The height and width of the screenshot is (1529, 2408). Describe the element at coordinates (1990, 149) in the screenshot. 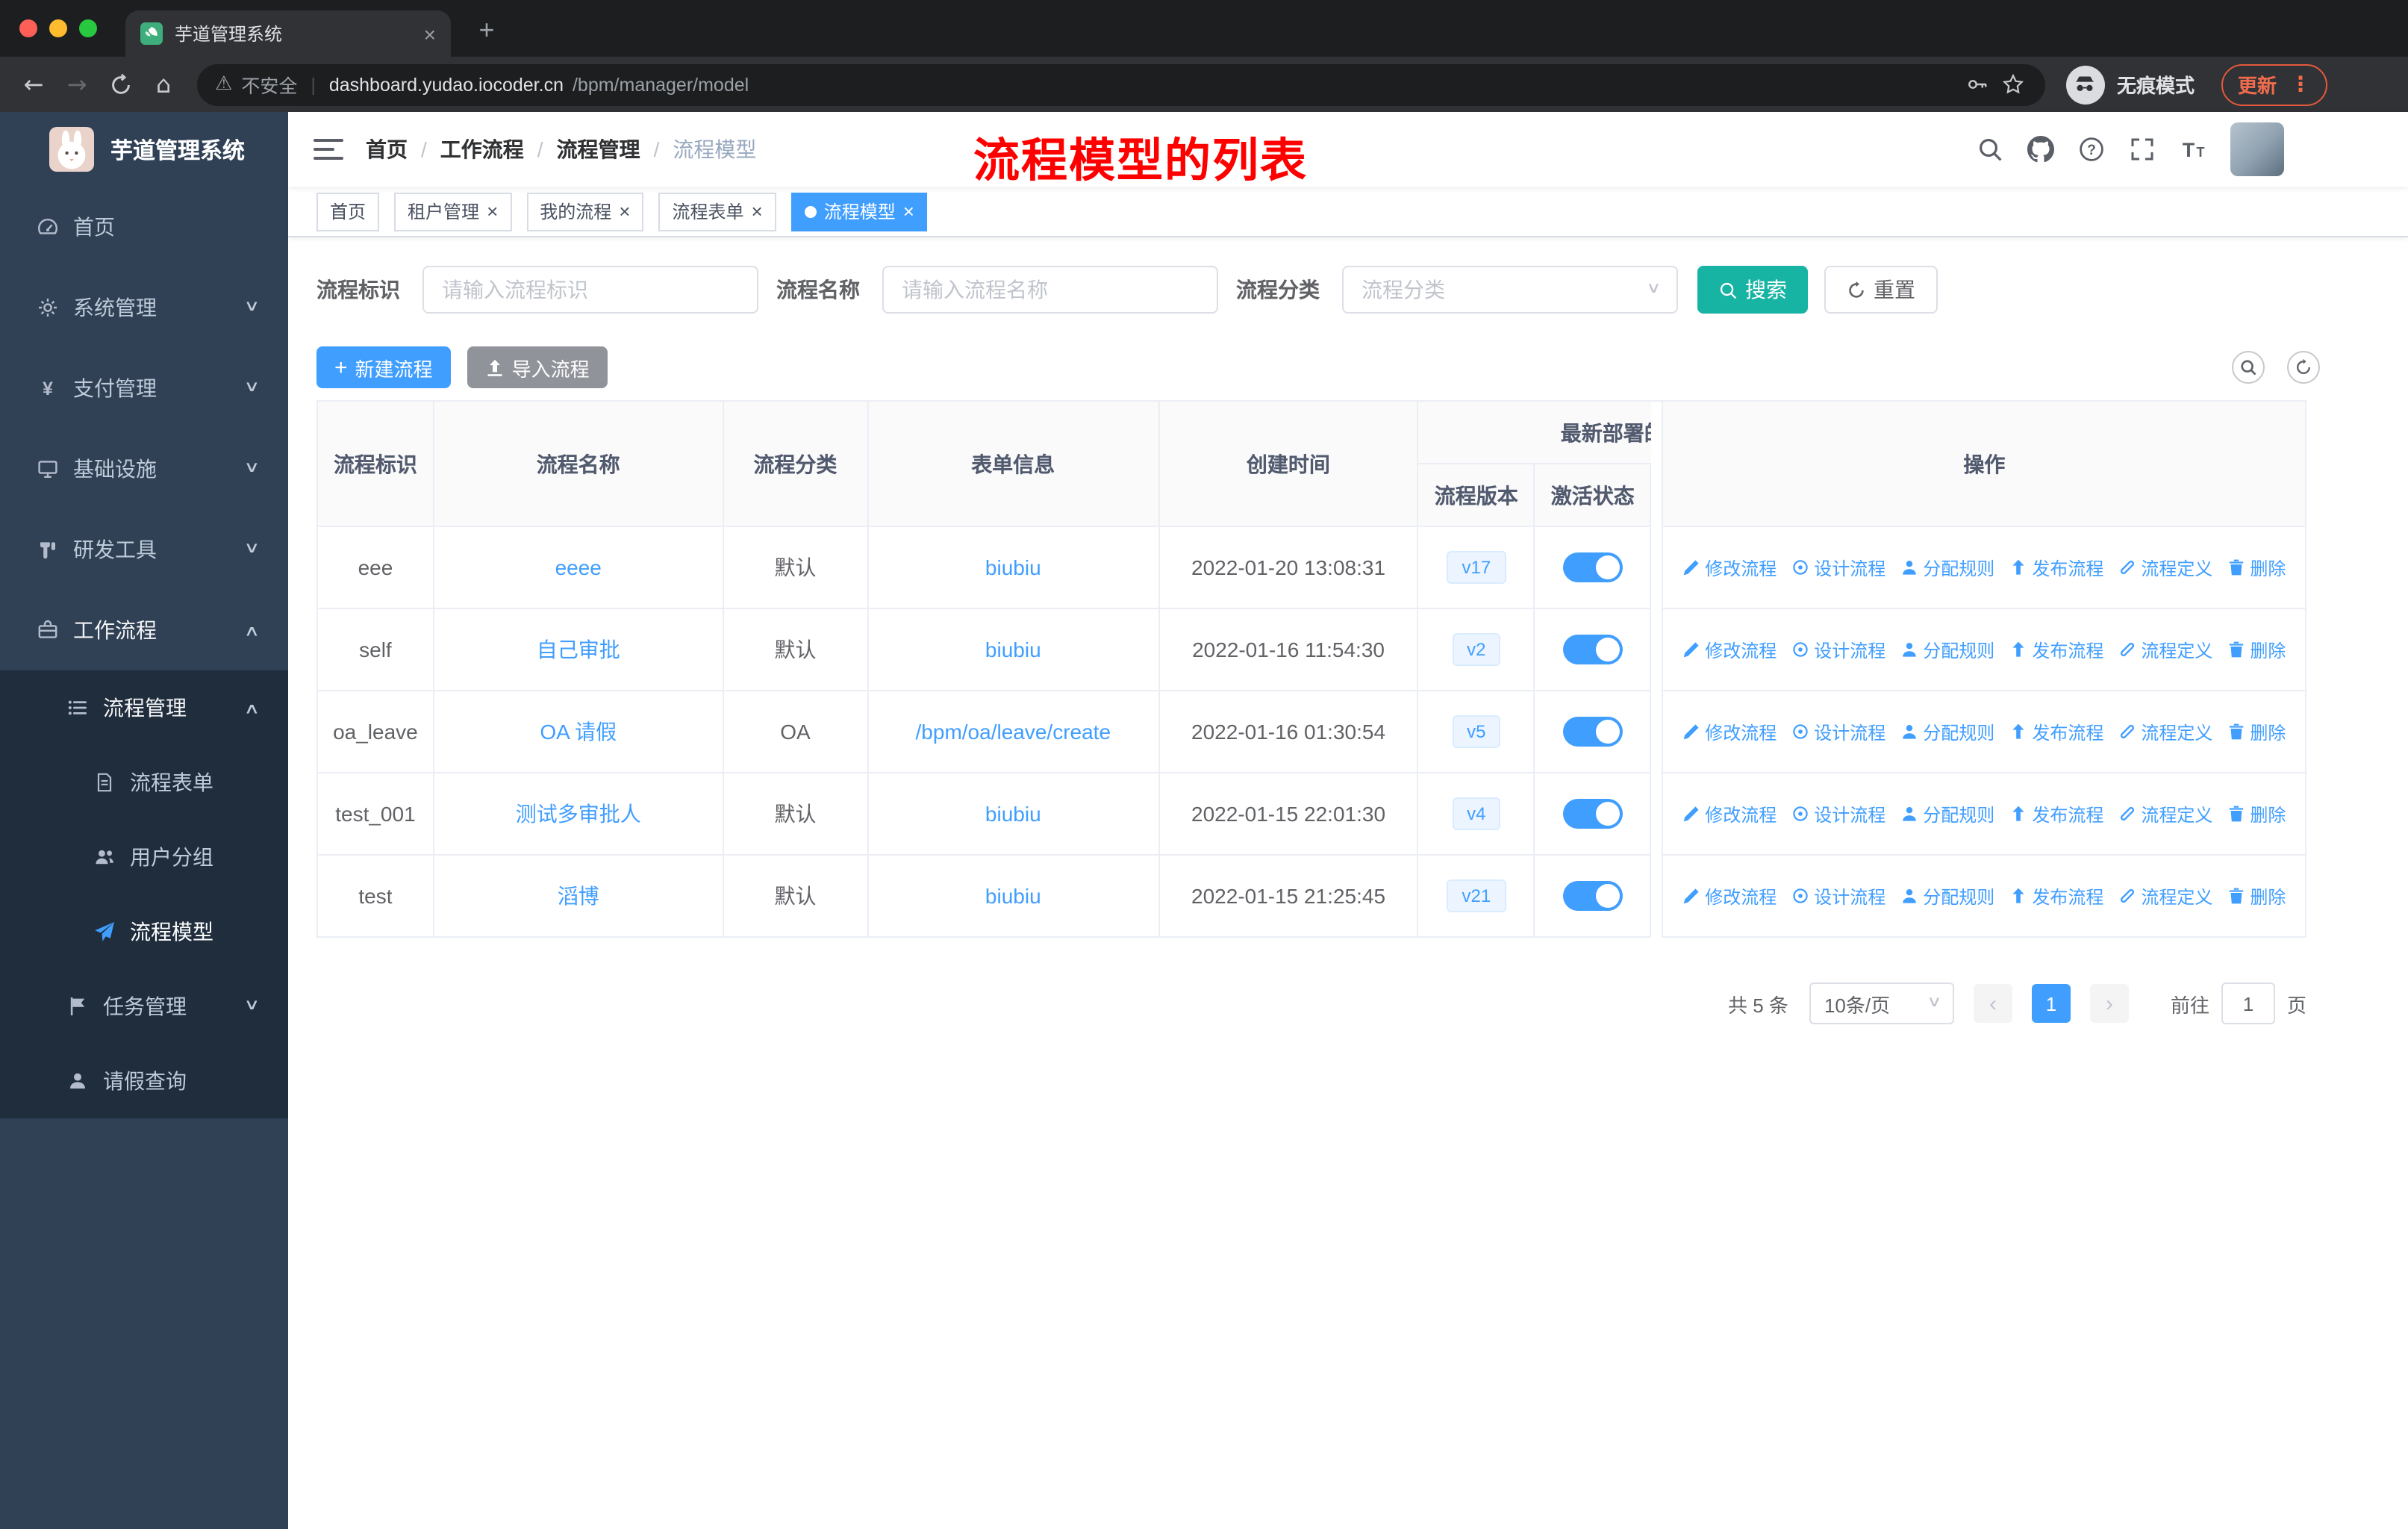

I see `search-icon` at that location.